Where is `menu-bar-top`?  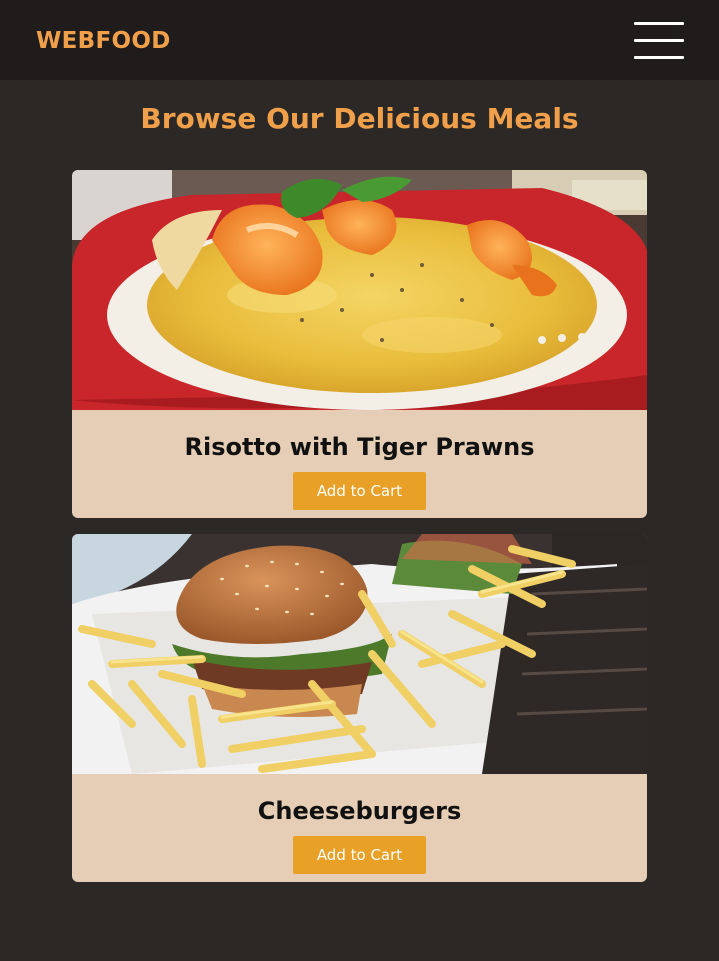
menu-bar-top is located at coordinates (659, 23).